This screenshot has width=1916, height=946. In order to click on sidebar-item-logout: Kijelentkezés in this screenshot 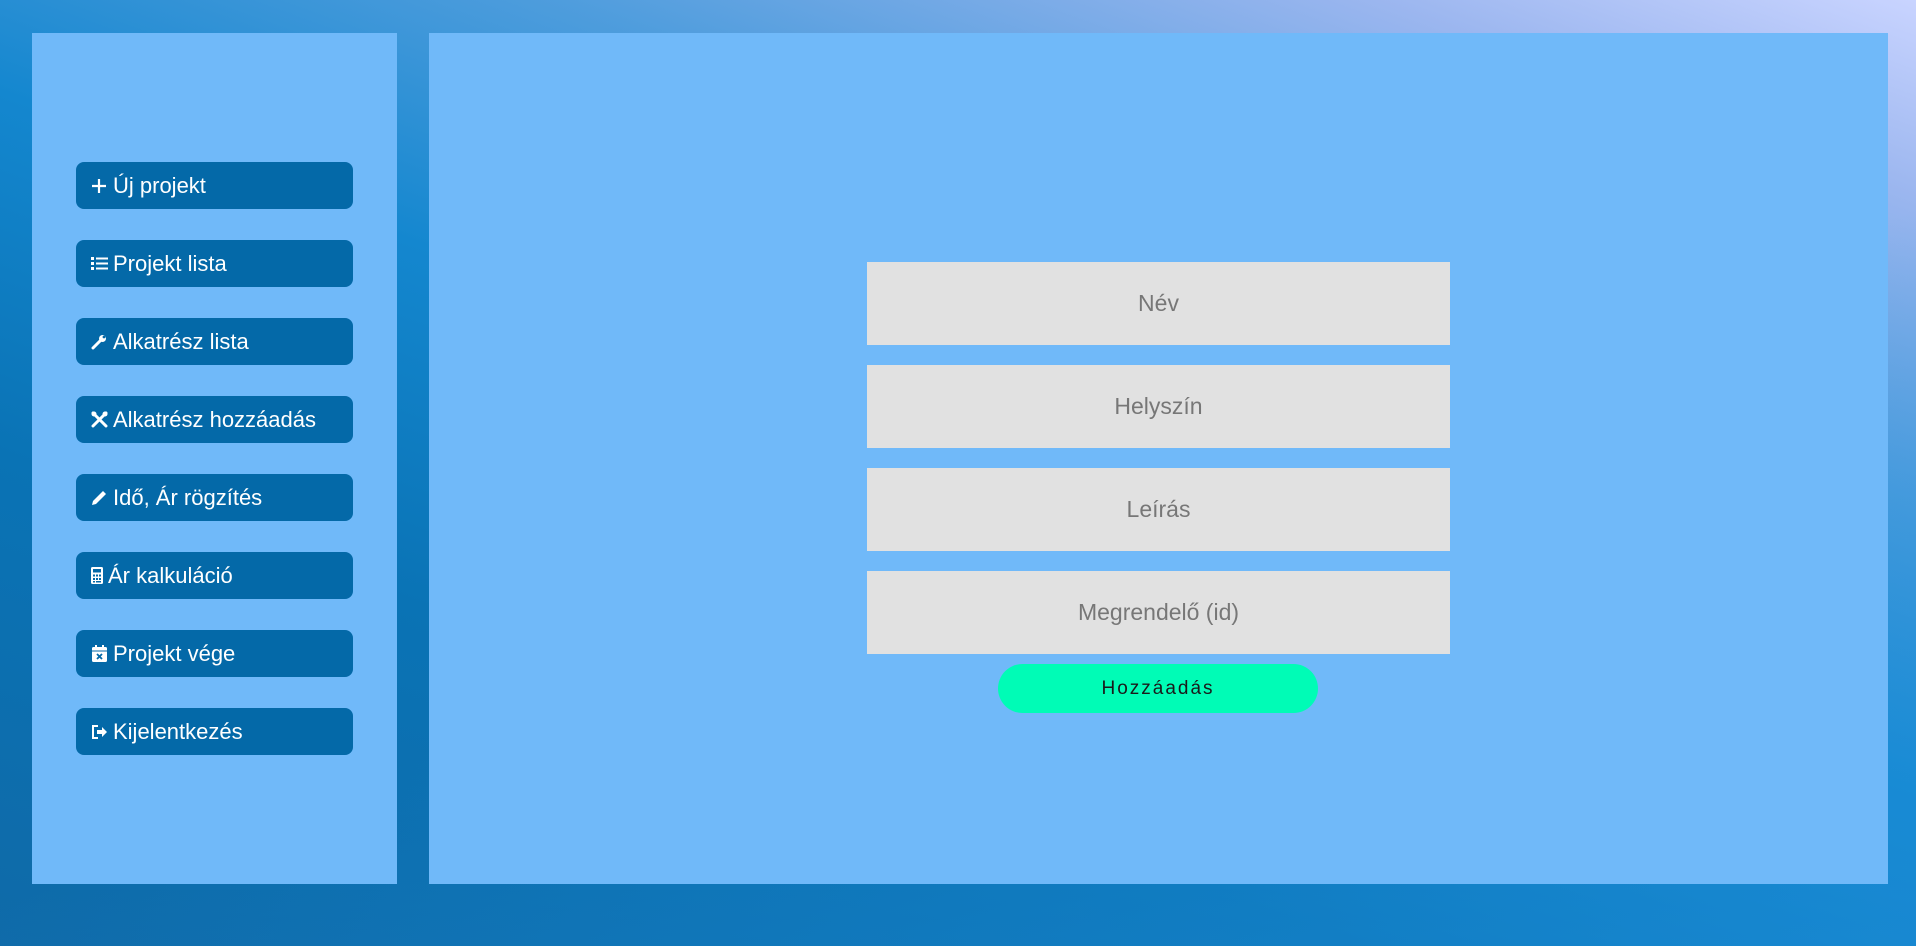, I will do `click(214, 731)`.